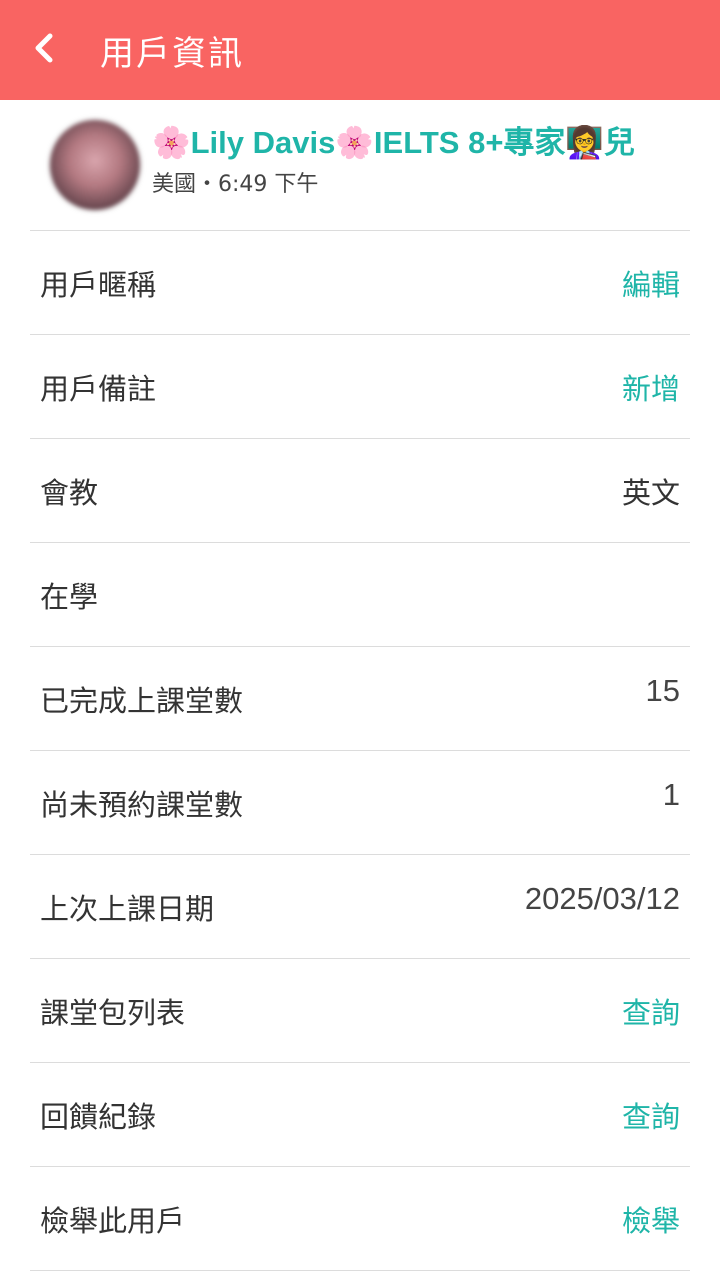 The image size is (720, 1280). I want to click on row-unbooked-lessons: 尚未預約課堂數 1, so click(360, 803).